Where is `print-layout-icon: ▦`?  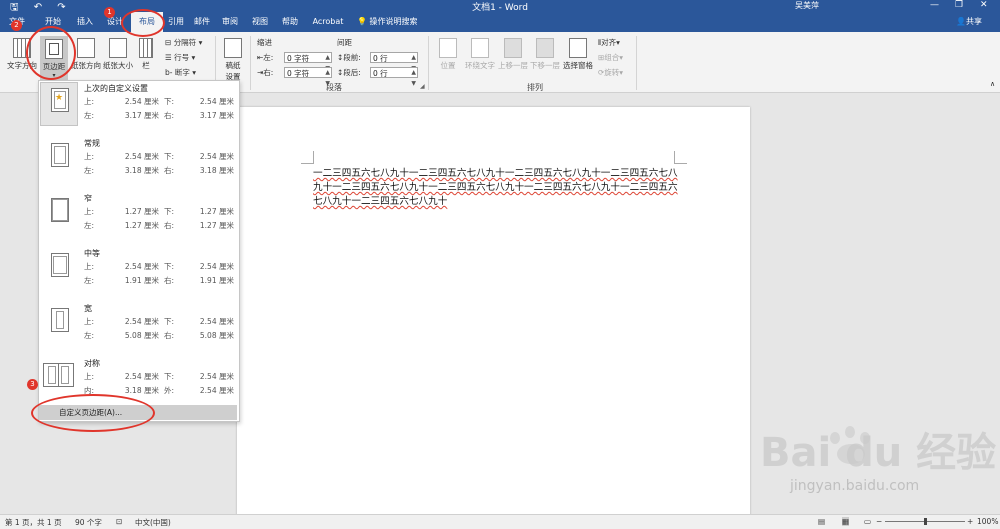 print-layout-icon: ▦ is located at coordinates (846, 521).